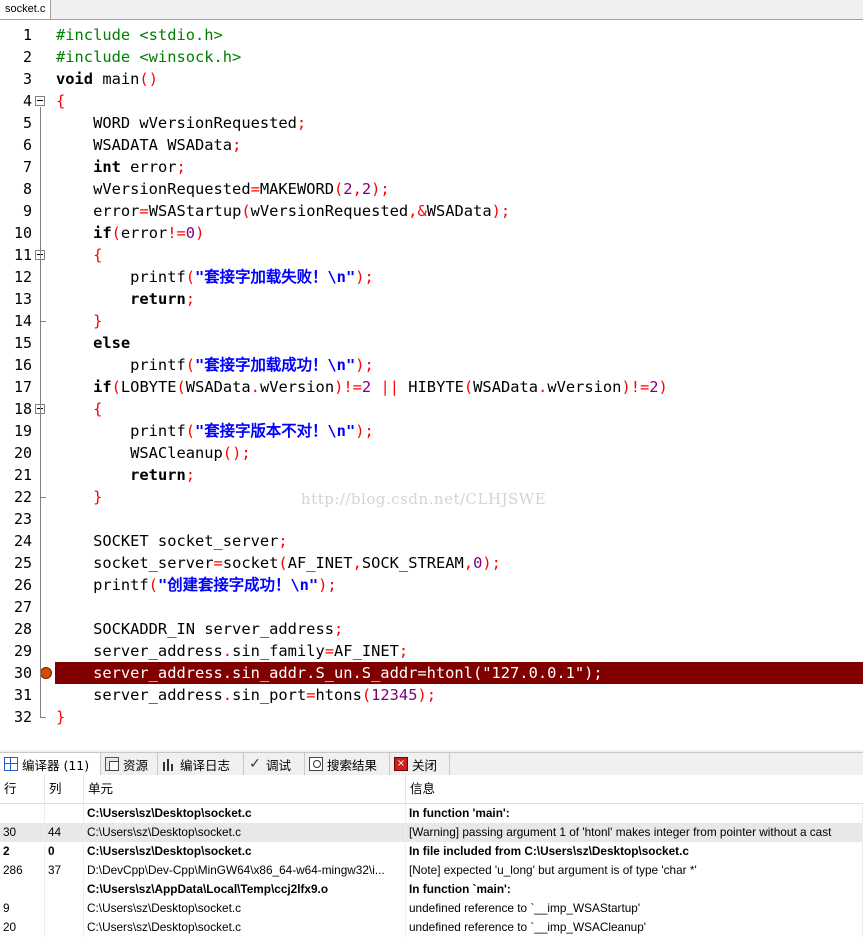  Describe the element at coordinates (16, 123) in the screenshot. I see `line-number: 5` at that location.